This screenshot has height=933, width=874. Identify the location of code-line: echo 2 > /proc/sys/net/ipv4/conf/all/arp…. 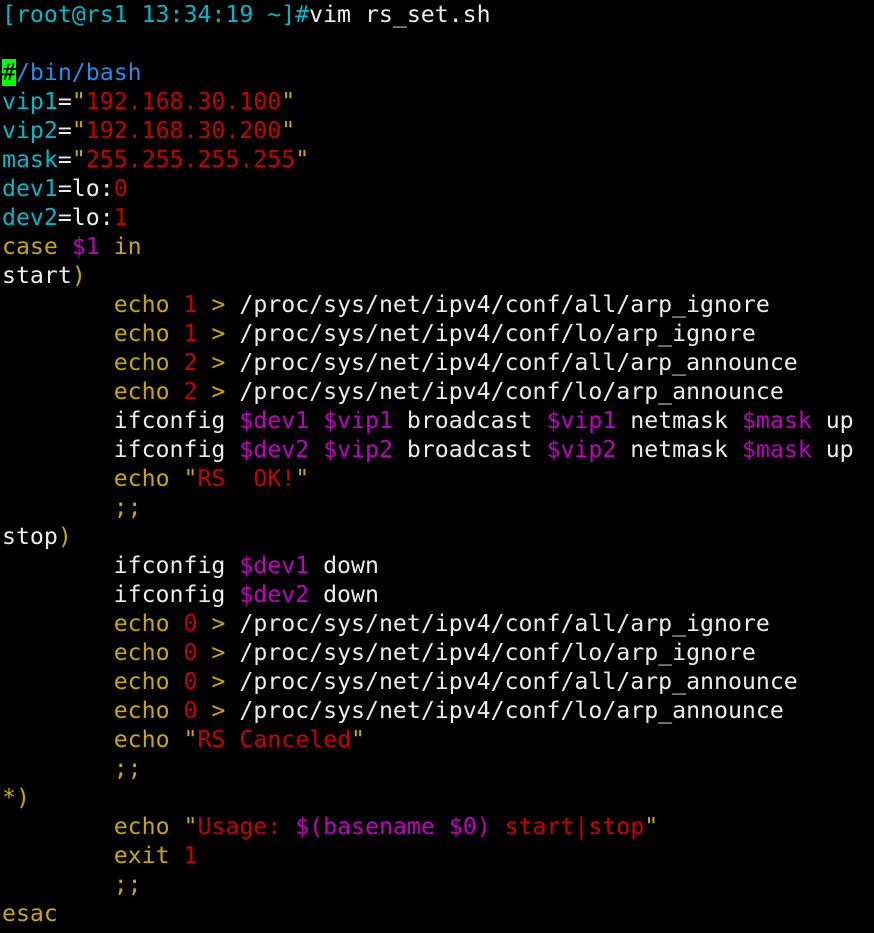
(438, 362).